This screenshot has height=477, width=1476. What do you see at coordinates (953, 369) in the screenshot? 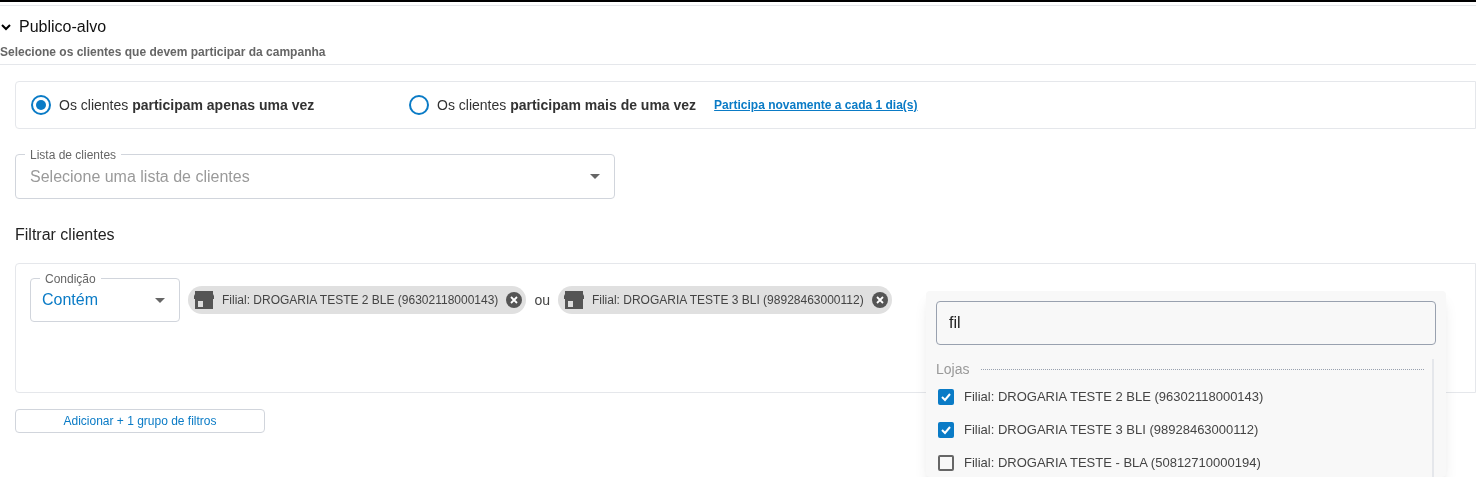
I see `group-label: Lojas` at bounding box center [953, 369].